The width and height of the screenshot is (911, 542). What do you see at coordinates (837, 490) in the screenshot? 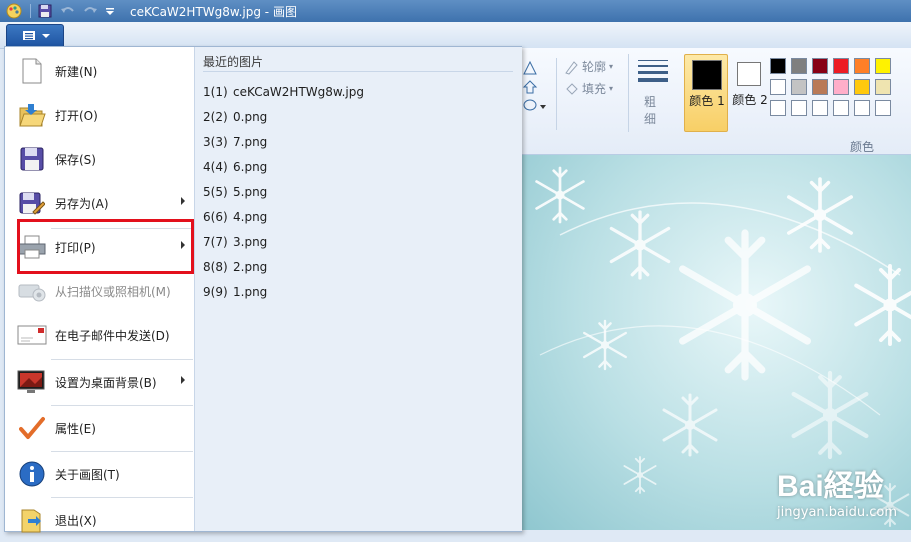
I see `baidu-watermark: Bai経验 jingyan.baidu.com` at bounding box center [837, 490].